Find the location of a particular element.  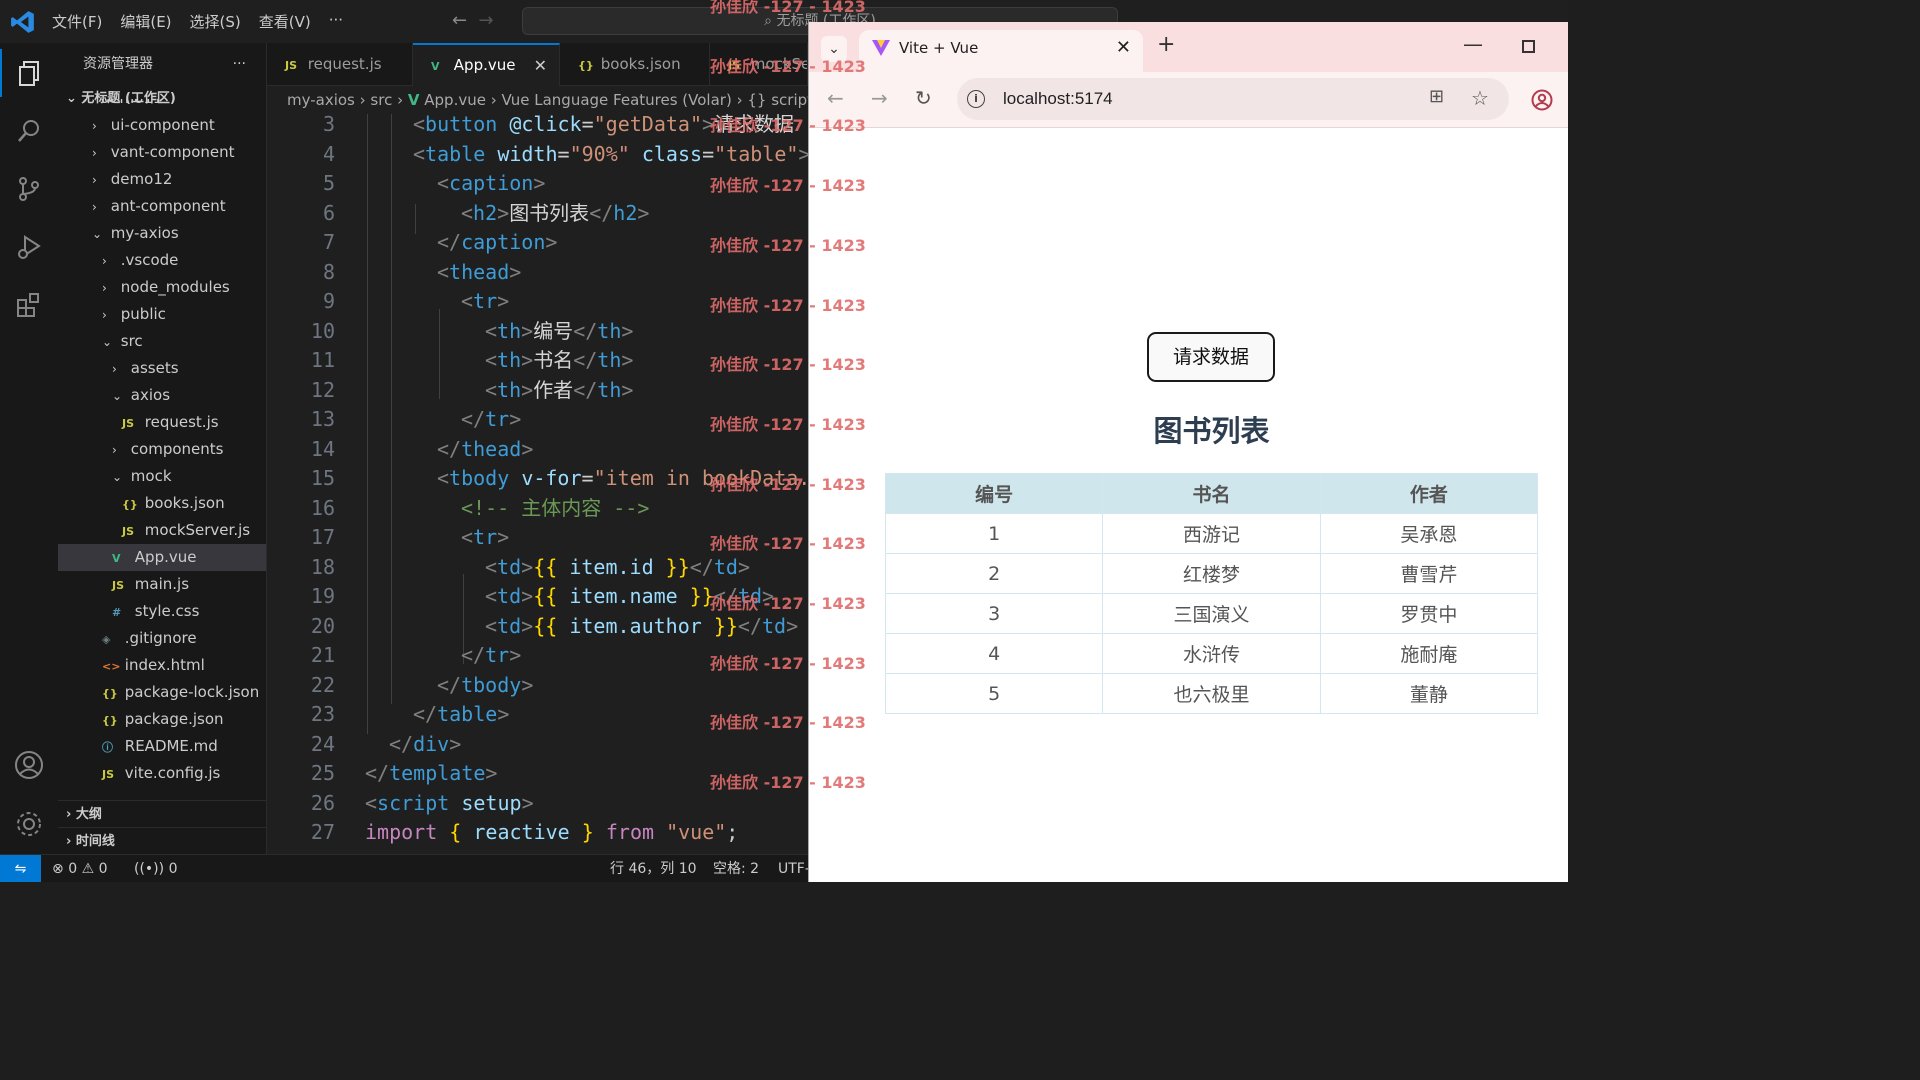

breadcrumb-item: App.vue is located at coordinates (455, 100).